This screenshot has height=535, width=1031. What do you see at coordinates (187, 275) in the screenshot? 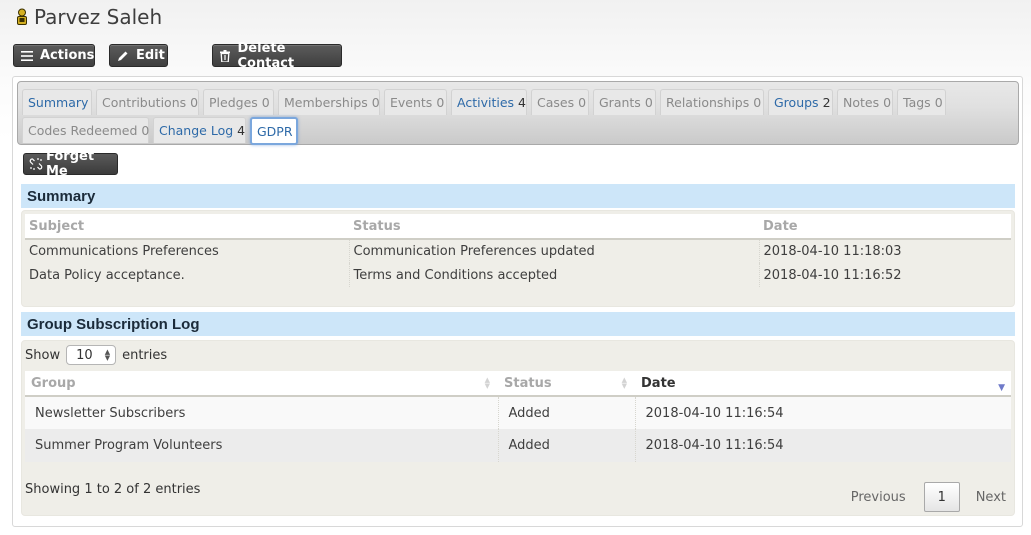
I see `summary-subject: Data Policy acceptance.` at bounding box center [187, 275].